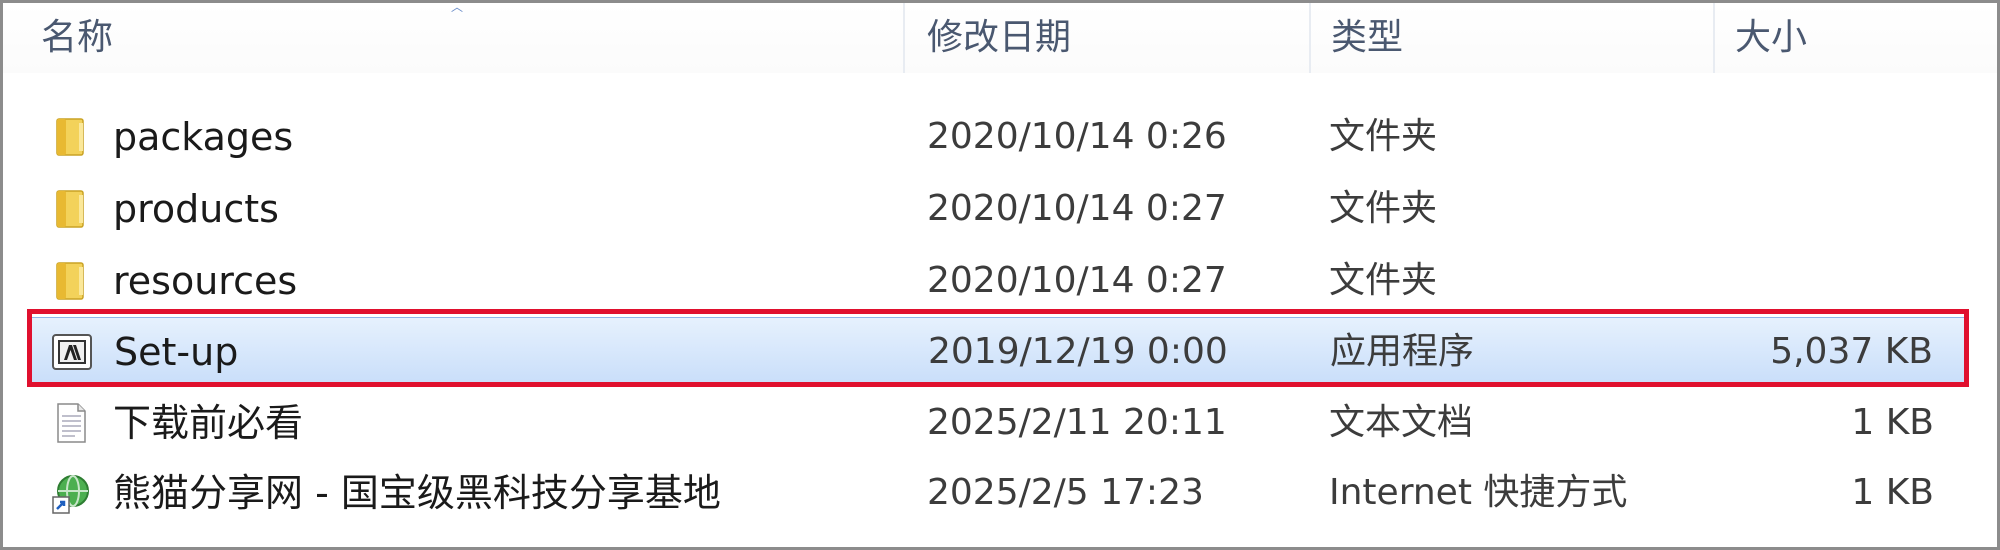 The height and width of the screenshot is (550, 2000). Describe the element at coordinates (205, 281) in the screenshot. I see `file-name: resources` at that location.